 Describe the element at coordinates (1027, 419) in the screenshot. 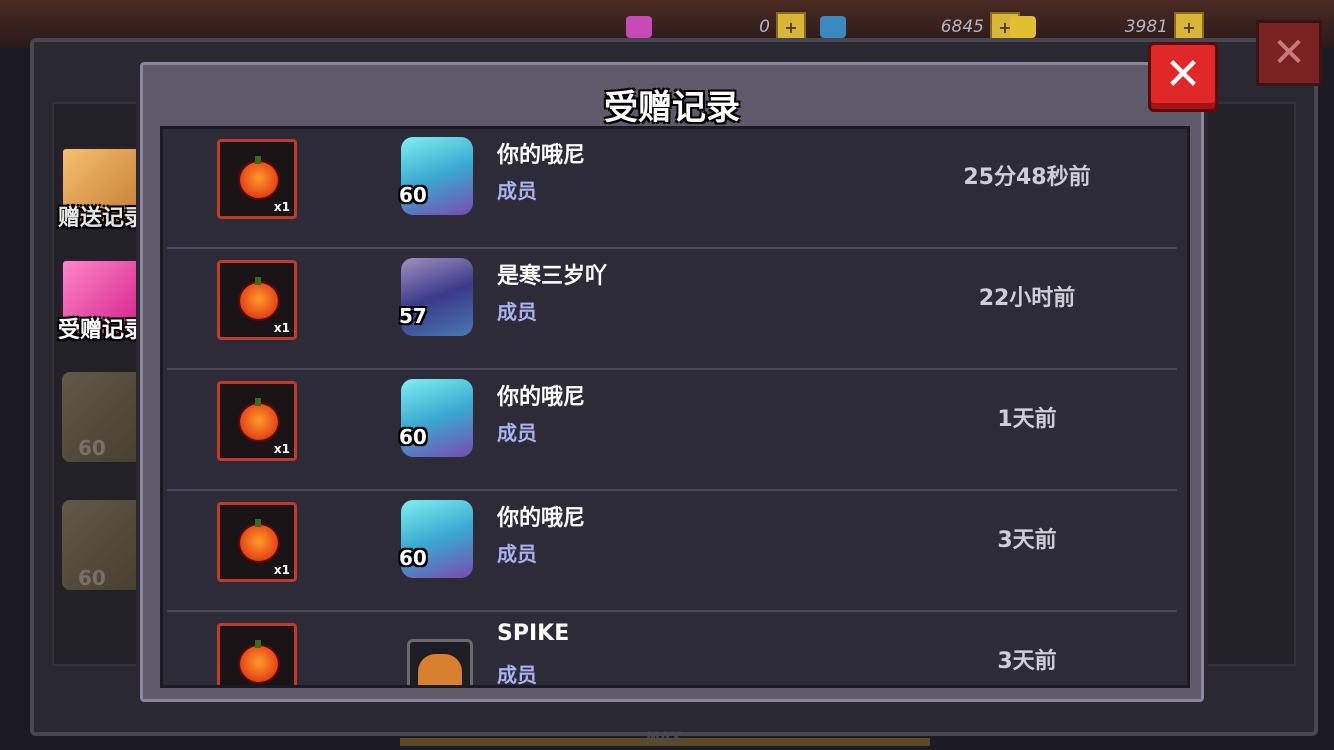

I see `record-time: 1天前` at that location.